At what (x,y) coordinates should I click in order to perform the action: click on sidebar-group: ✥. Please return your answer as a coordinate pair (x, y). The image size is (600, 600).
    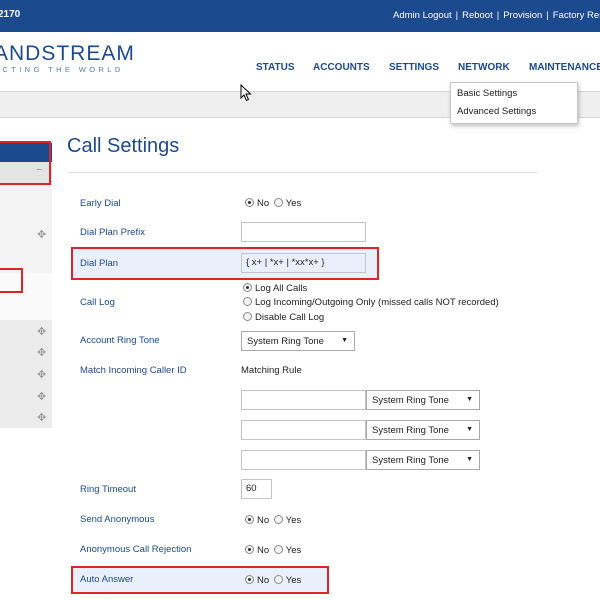
    Looking at the image, I should click on (26, 229).